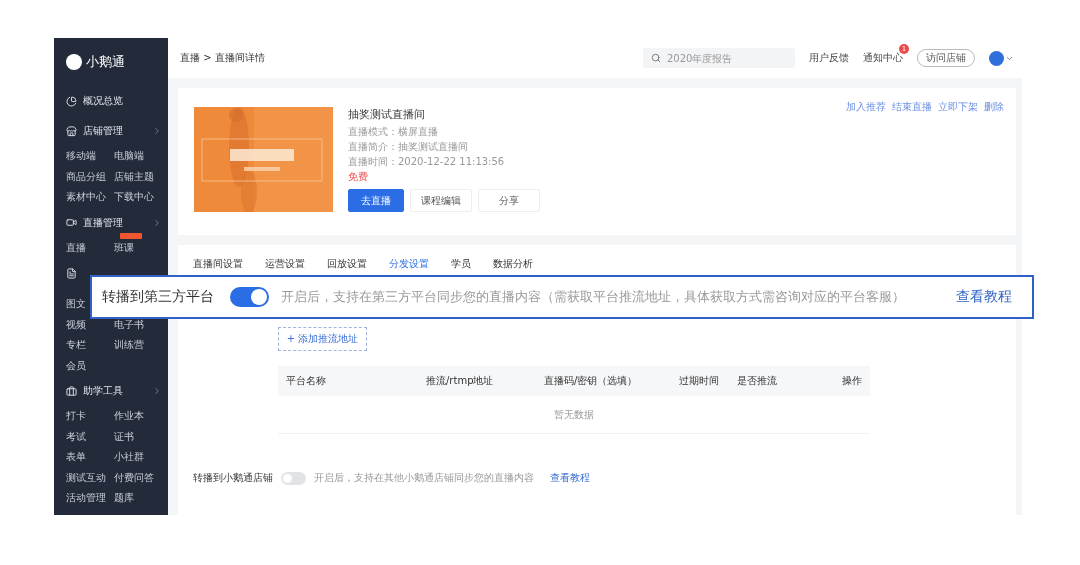 This screenshot has width=1080, height=565. What do you see at coordinates (593, 297) in the screenshot?
I see `setting-description: 开启后，支持在第三方平台同步您的直播内容（需获取平台推流地址，具体获取方式需咨询对应的平台客服）` at bounding box center [593, 297].